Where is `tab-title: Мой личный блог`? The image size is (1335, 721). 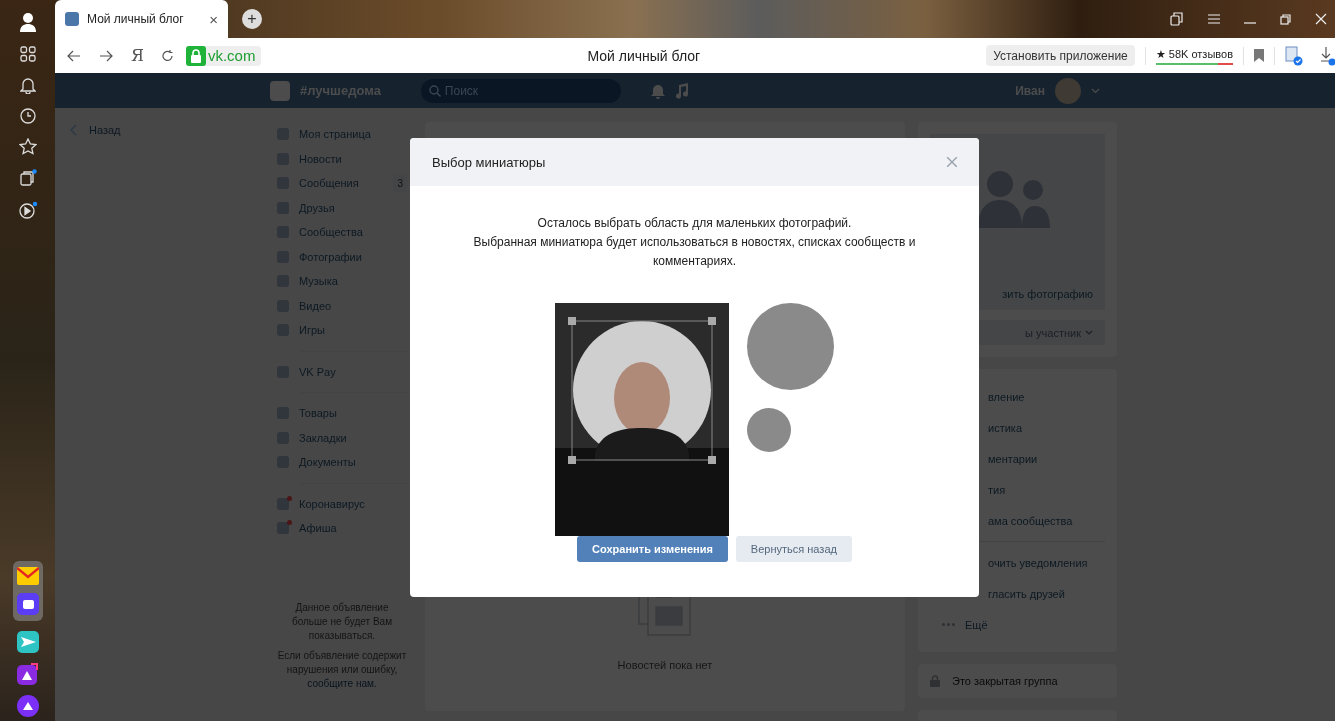 tab-title: Мой личный блог is located at coordinates (136, 19).